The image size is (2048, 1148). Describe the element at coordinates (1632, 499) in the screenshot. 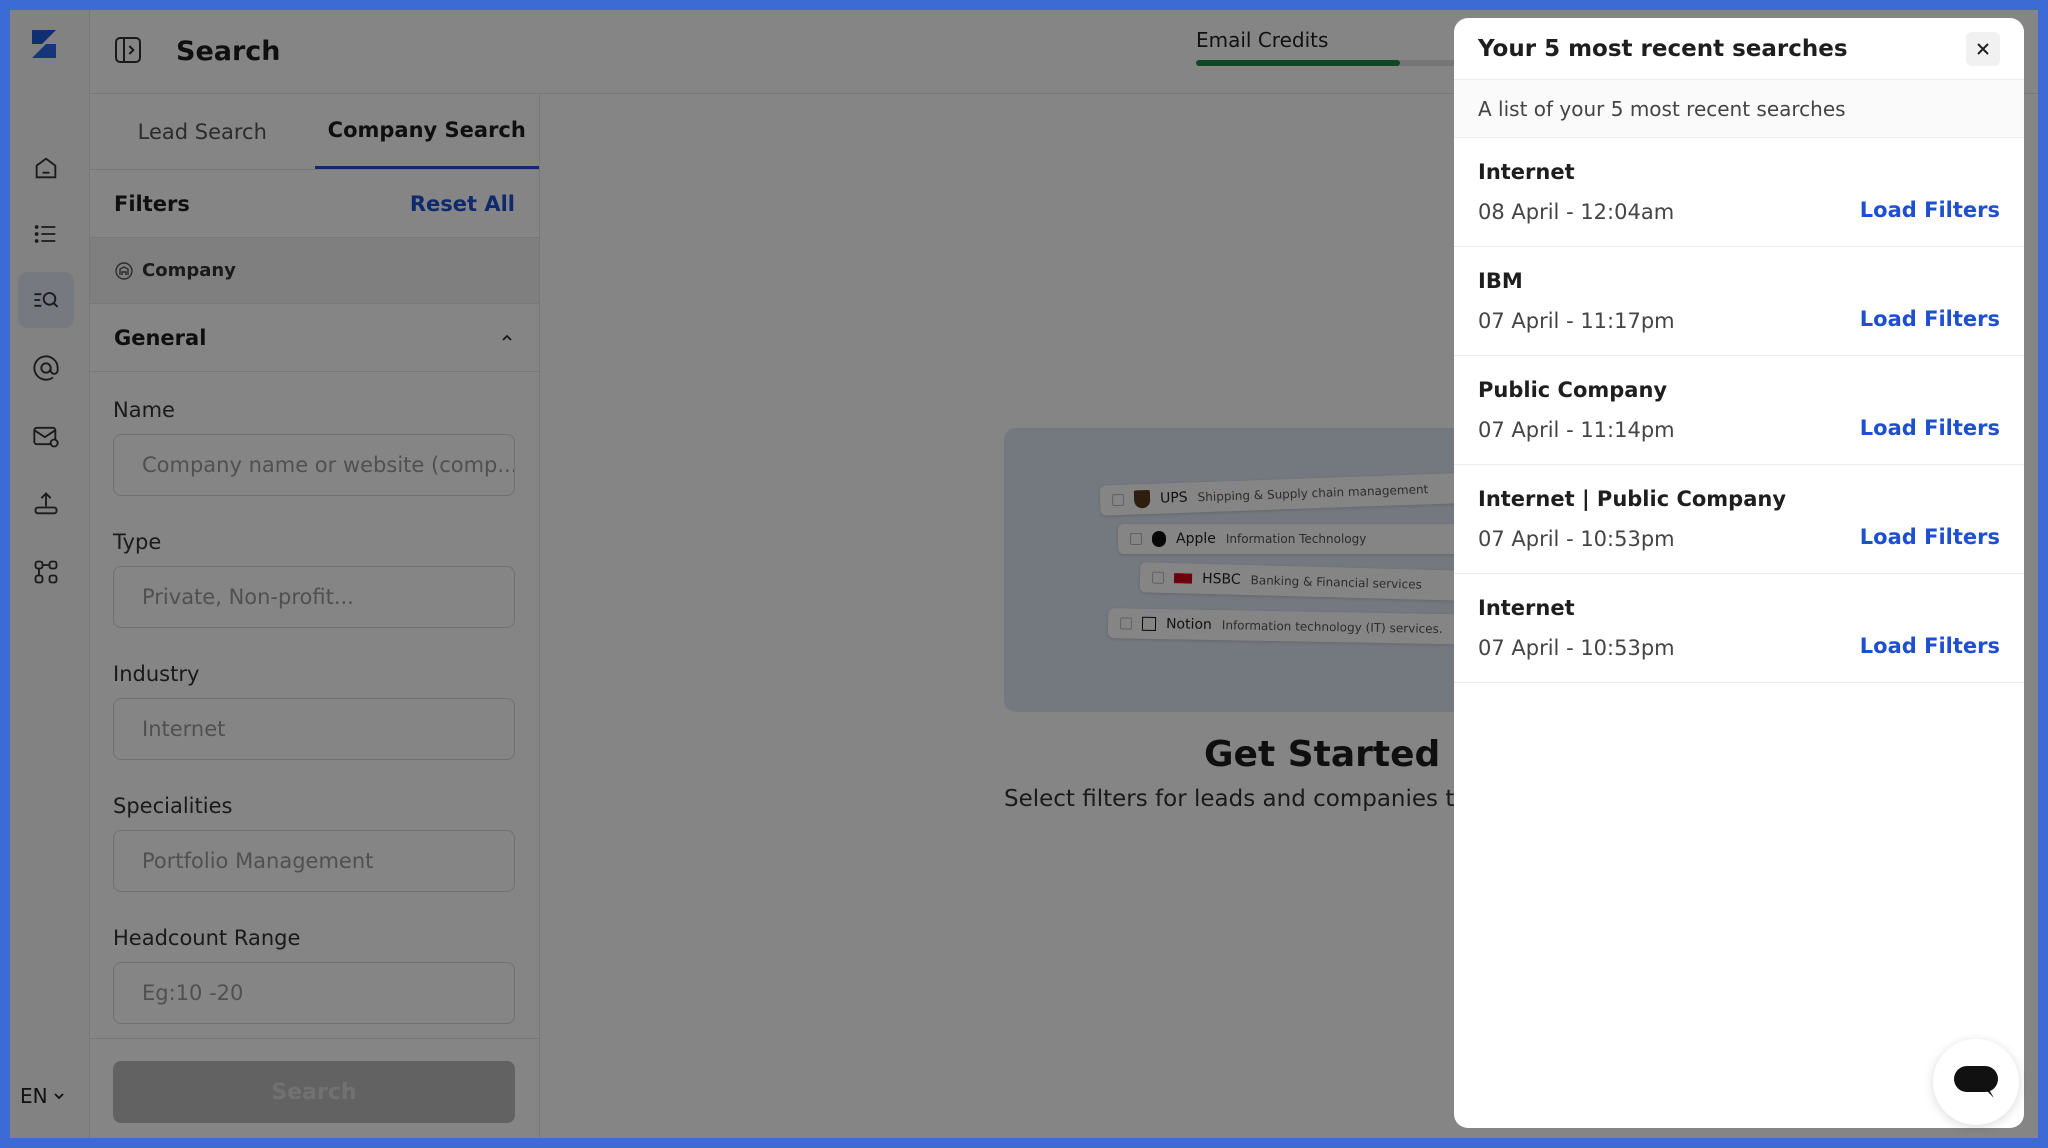

I see `recent-search-query: Internet | Public Company` at that location.